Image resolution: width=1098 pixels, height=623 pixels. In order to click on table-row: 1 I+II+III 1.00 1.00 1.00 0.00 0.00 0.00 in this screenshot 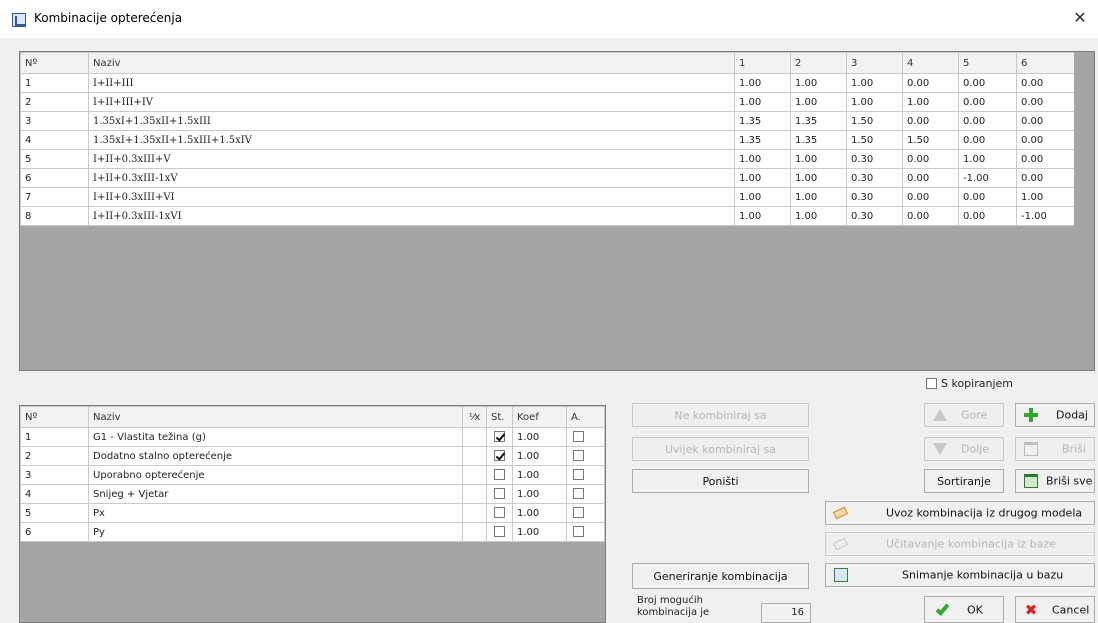, I will do `click(547, 83)`.